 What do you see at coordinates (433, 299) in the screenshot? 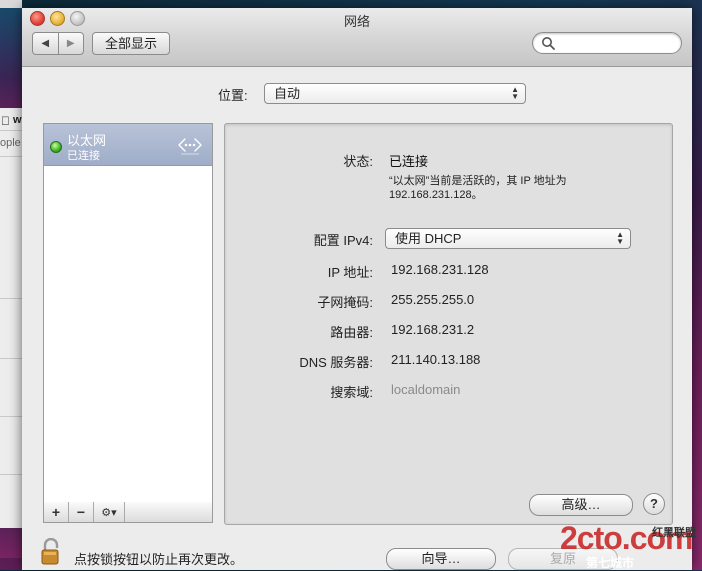
I see `subnet-mask-value: 255.255.255.0` at bounding box center [433, 299].